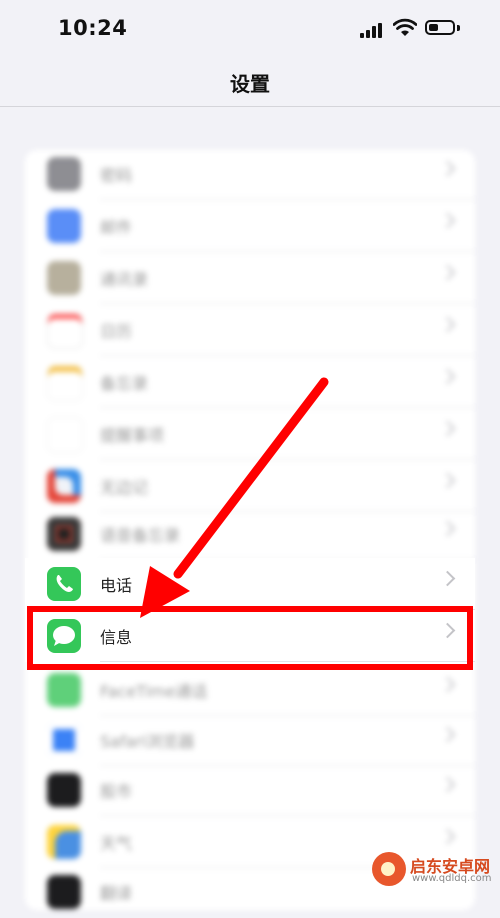 The width and height of the screenshot is (500, 918). What do you see at coordinates (452, 878) in the screenshot?
I see `watermark-url: www.qdldq.com` at bounding box center [452, 878].